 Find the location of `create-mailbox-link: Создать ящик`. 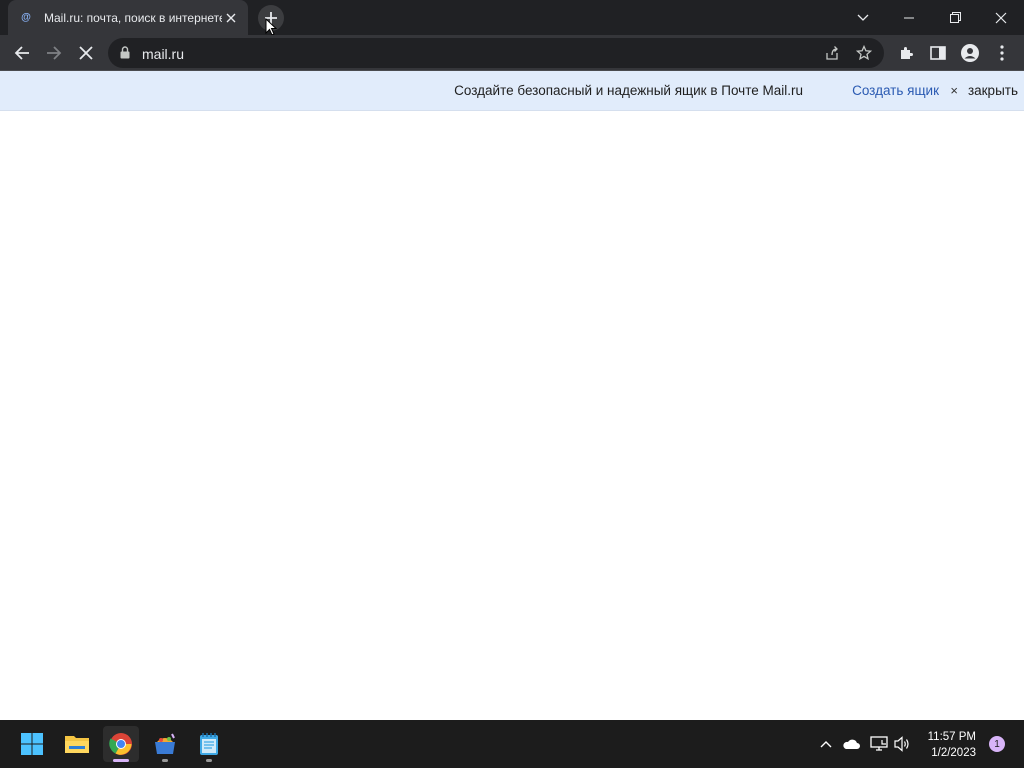

create-mailbox-link: Создать ящик is located at coordinates (895, 90).